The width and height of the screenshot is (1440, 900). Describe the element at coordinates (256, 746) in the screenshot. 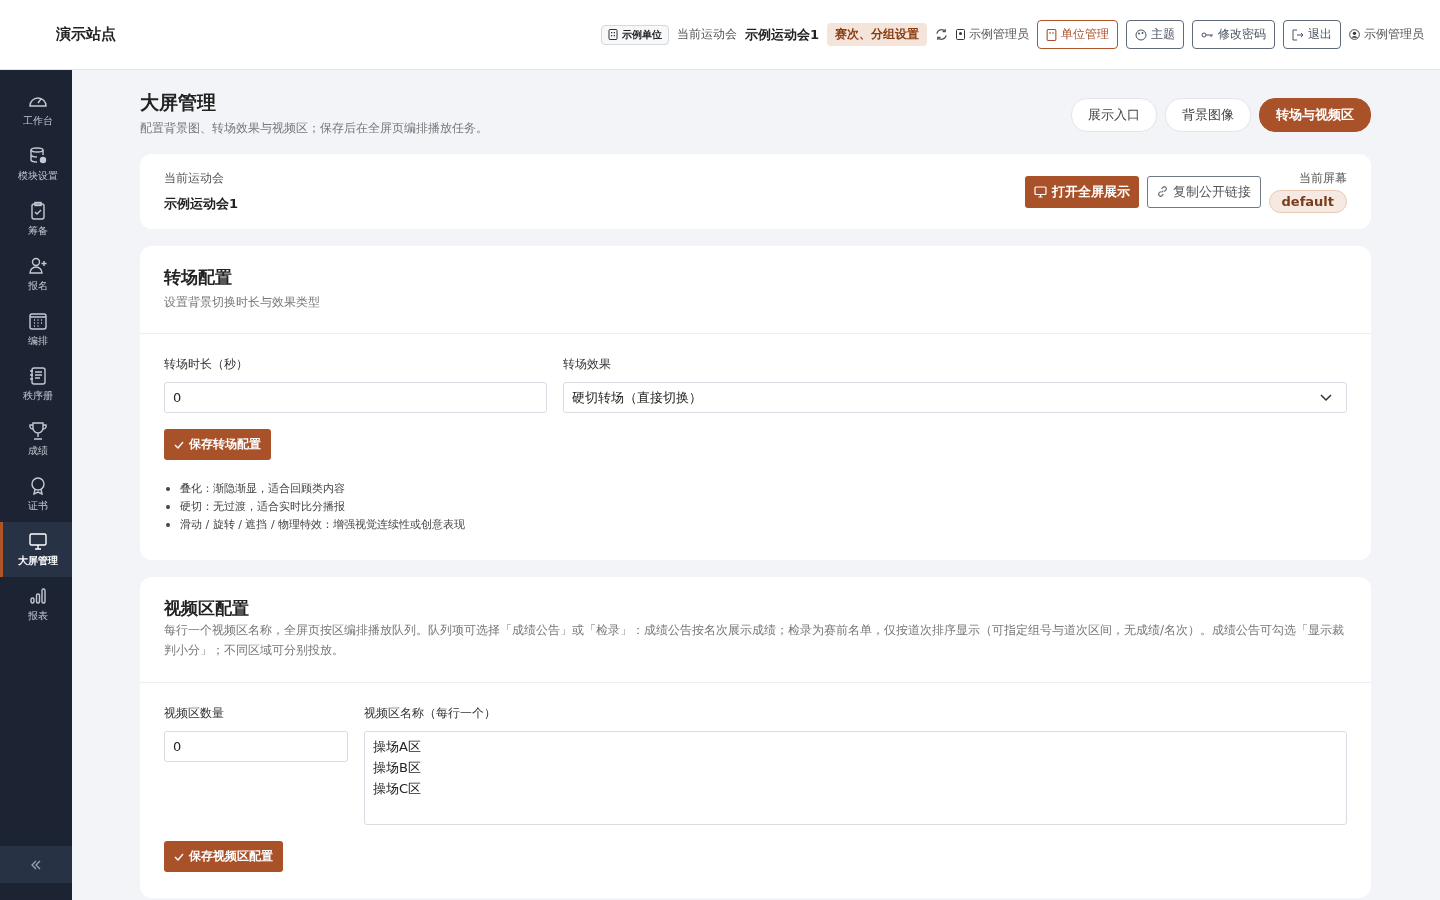

I see `zone-count-input: 0` at that location.